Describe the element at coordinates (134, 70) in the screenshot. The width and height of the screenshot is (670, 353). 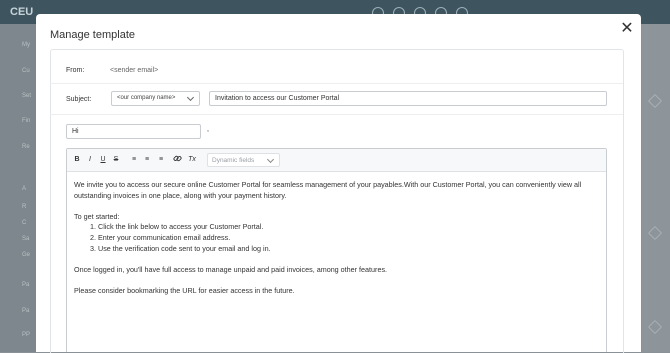
I see `sender-email-value: <sender email>` at that location.